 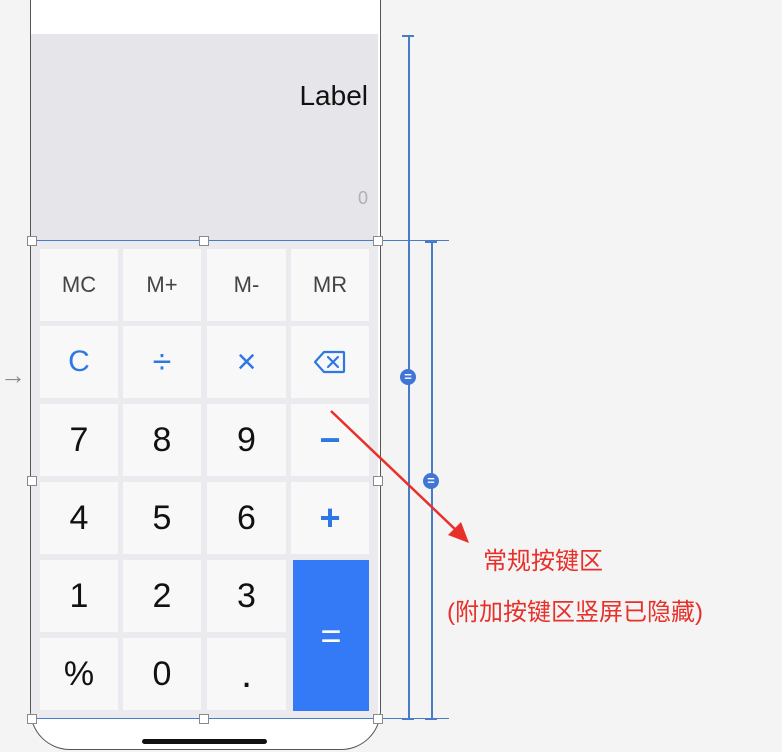 What do you see at coordinates (543, 561) in the screenshot?
I see `annotation-title: 常规按键区` at bounding box center [543, 561].